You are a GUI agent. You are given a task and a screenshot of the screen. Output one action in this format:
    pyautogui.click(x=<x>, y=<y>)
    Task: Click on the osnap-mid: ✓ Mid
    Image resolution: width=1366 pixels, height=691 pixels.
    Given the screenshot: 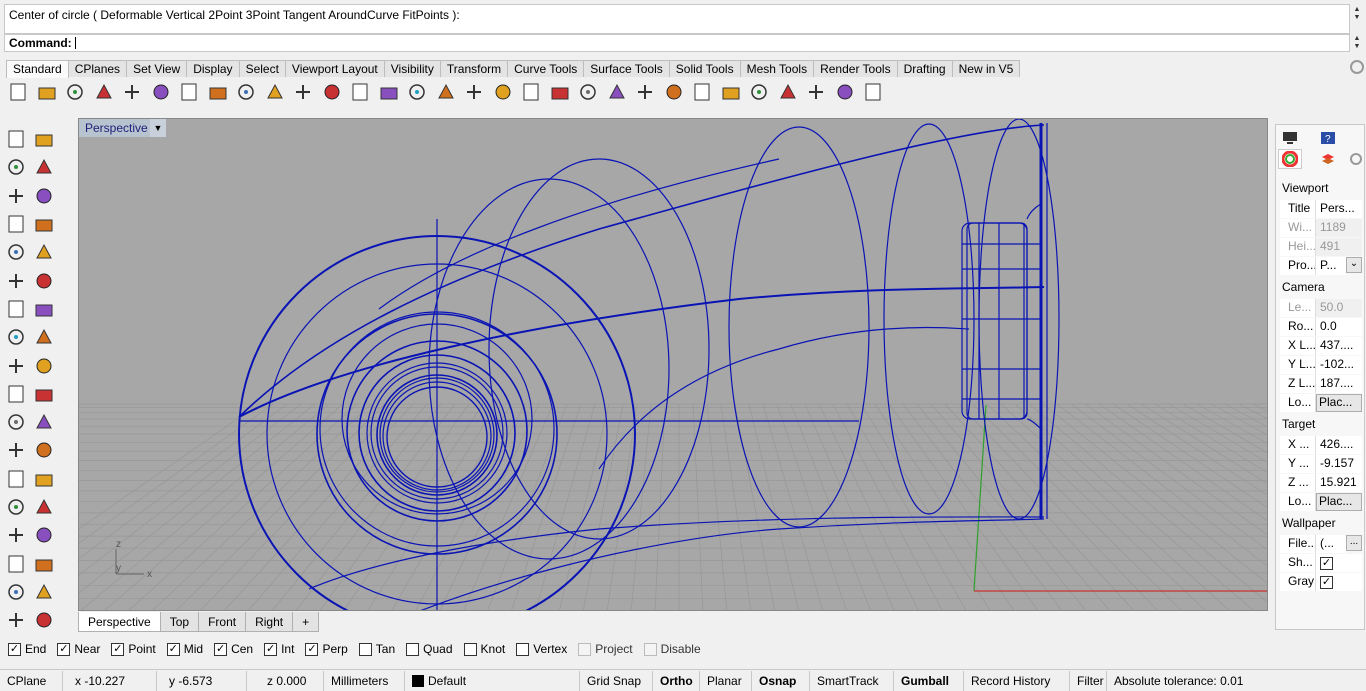 What is the action you would take?
    pyautogui.click(x=184, y=649)
    